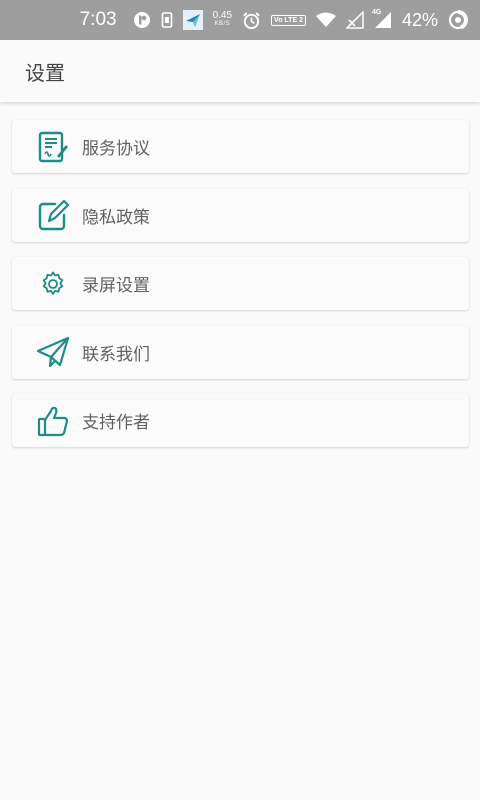  What do you see at coordinates (419, 19) in the screenshot?
I see `battery-percent: 42%` at bounding box center [419, 19].